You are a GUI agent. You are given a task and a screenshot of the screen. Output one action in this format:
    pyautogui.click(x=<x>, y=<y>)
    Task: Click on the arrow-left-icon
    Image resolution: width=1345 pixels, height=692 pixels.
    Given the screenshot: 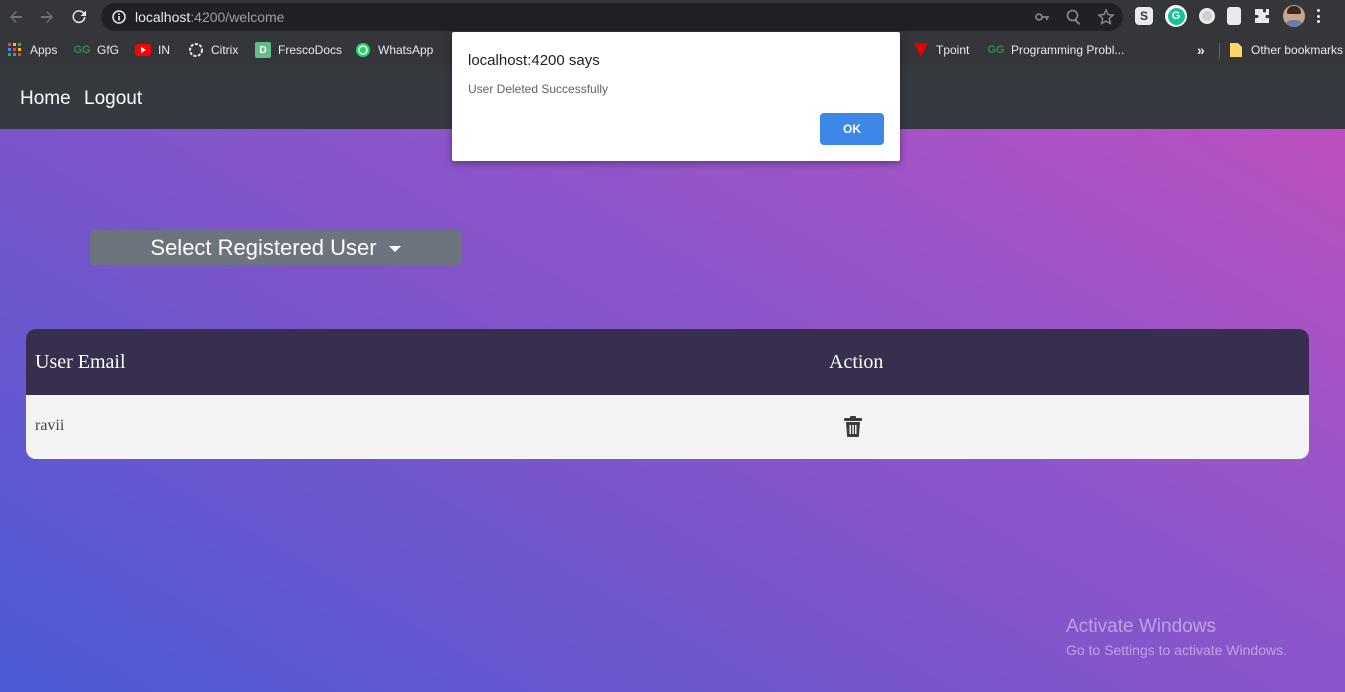 What is the action you would take?
    pyautogui.click(x=16, y=17)
    